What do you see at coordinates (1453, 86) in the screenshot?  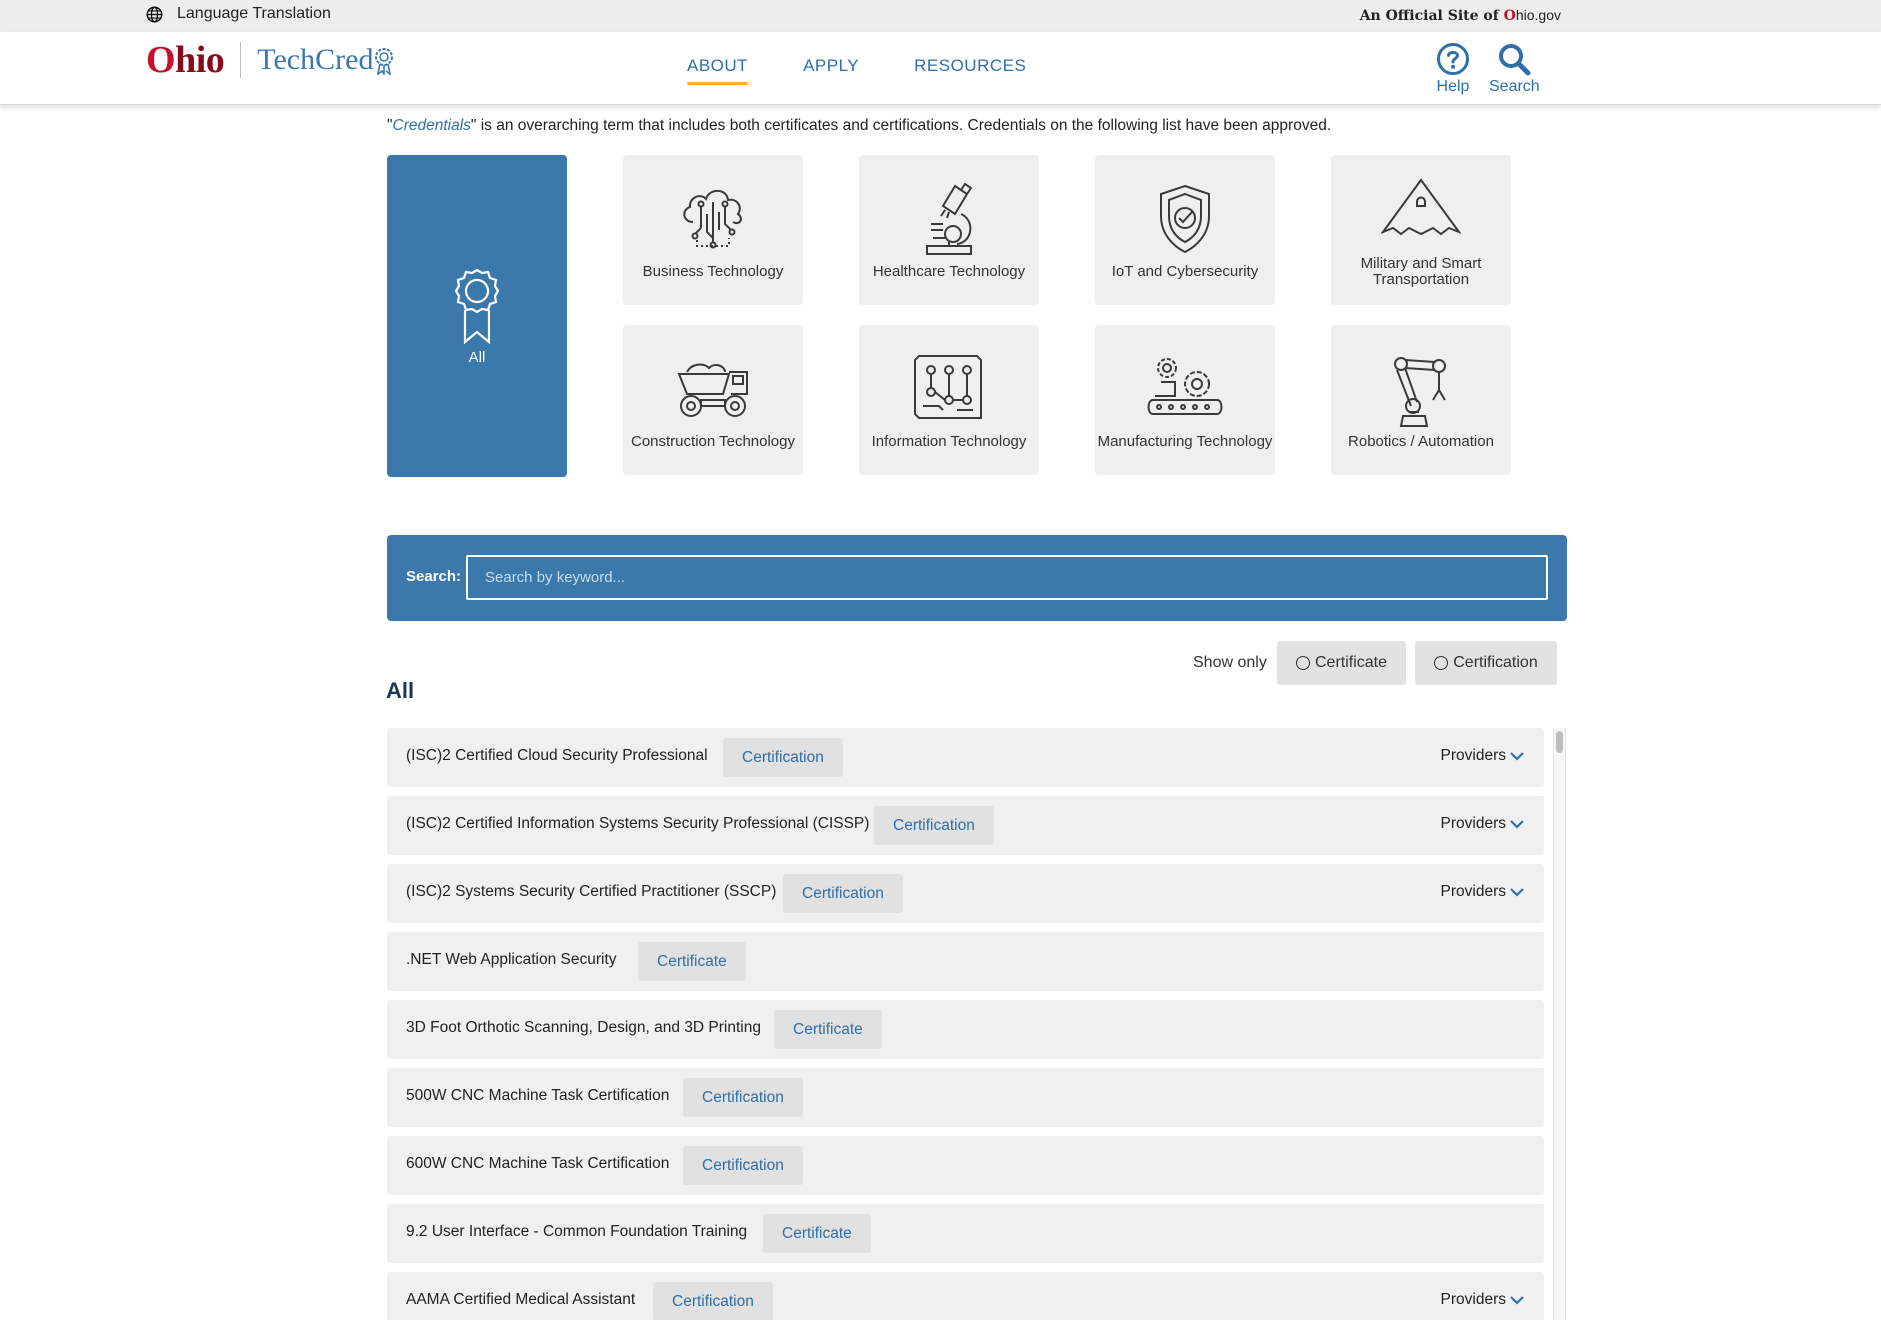 I see `help-label: Help` at bounding box center [1453, 86].